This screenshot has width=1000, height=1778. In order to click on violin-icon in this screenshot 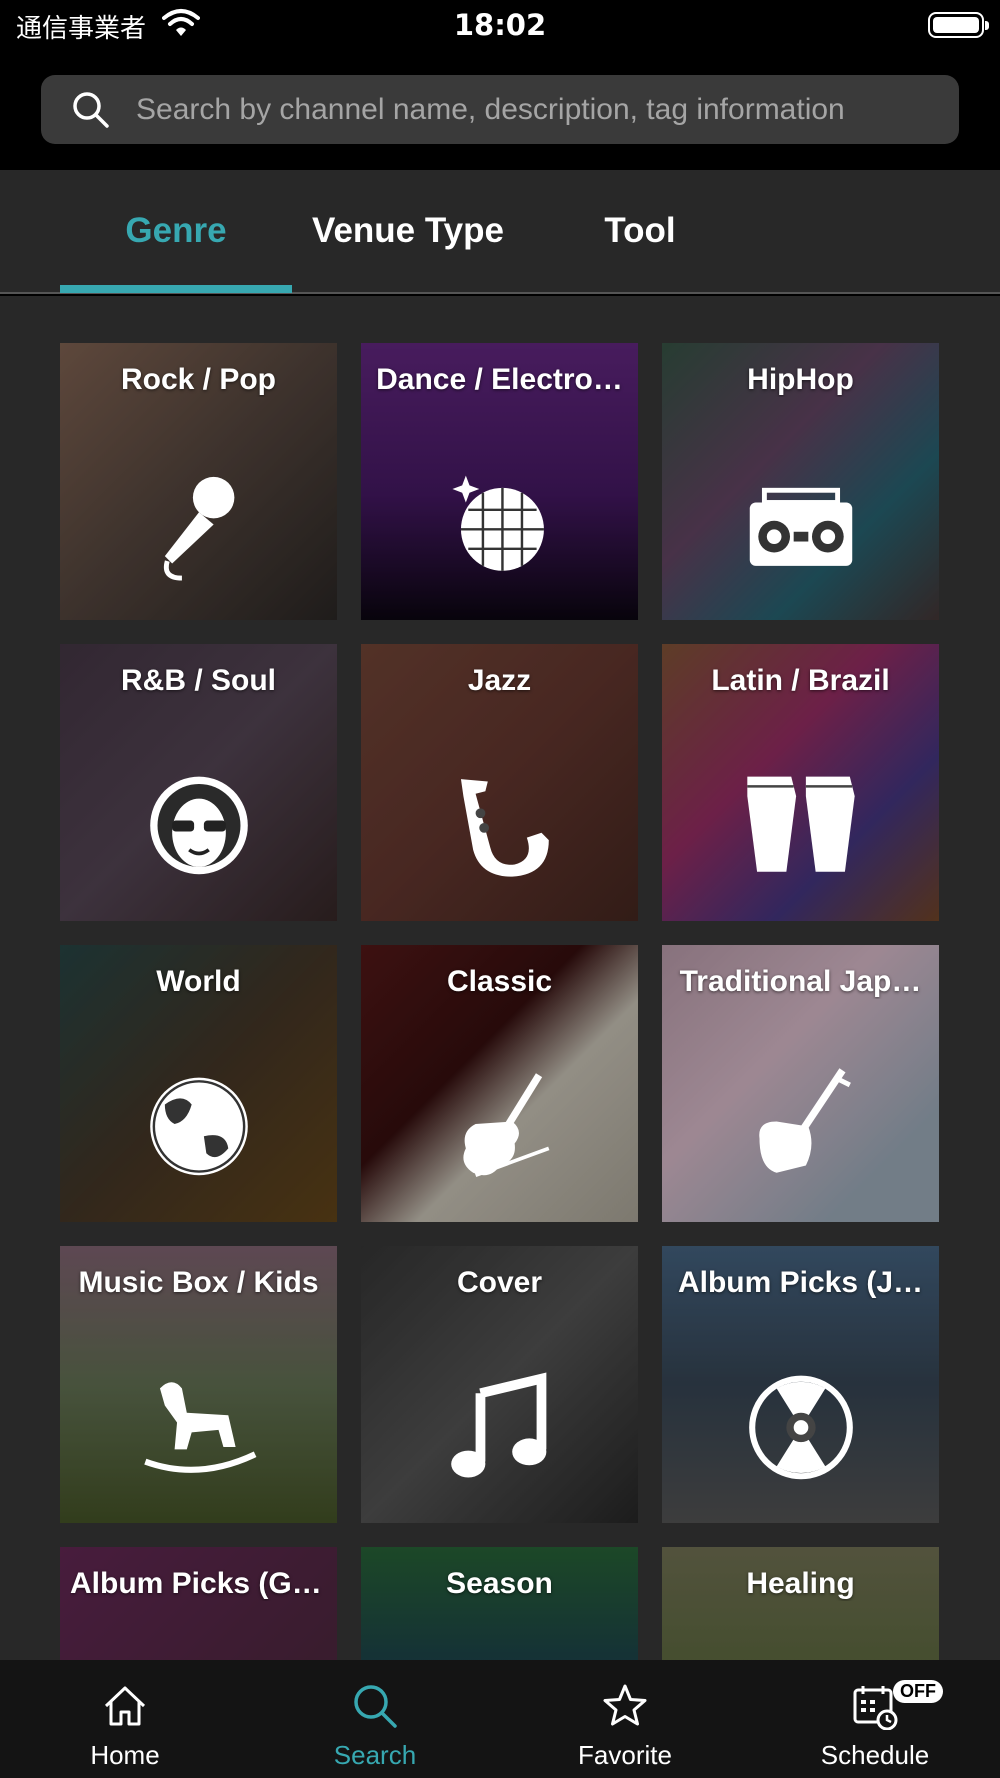, I will do `click(506, 1125)`.